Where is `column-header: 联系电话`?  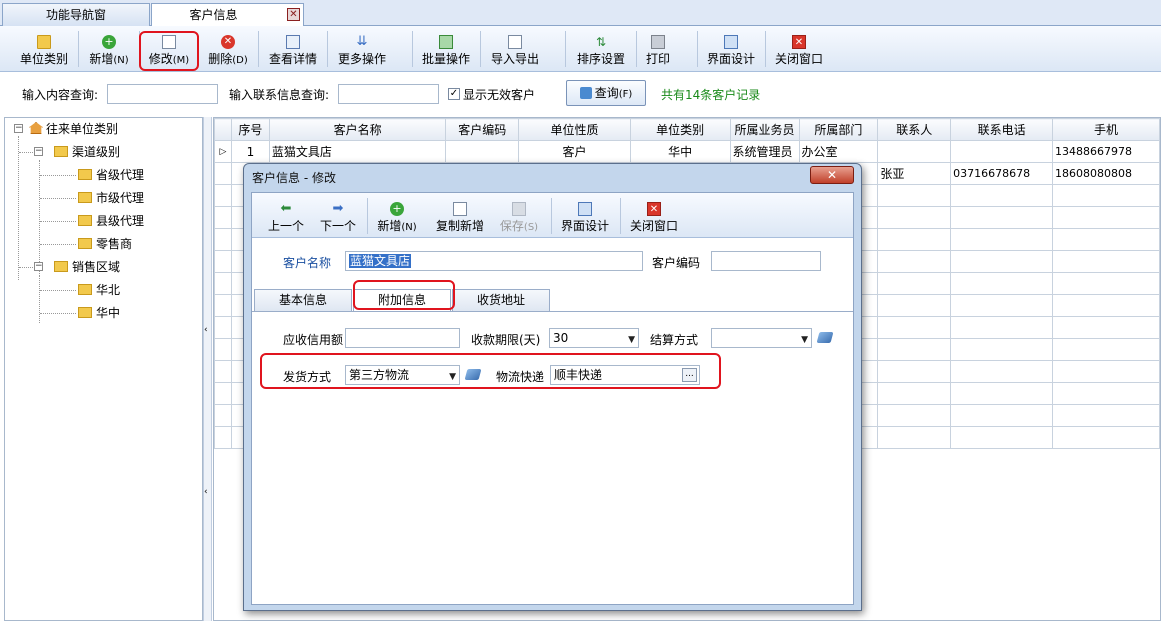 column-header: 联系电话 is located at coordinates (1002, 129).